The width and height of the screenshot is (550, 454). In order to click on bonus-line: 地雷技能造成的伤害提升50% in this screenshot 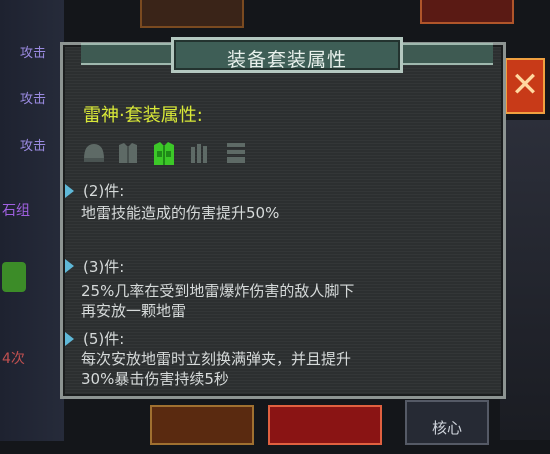, I will do `click(180, 213)`.